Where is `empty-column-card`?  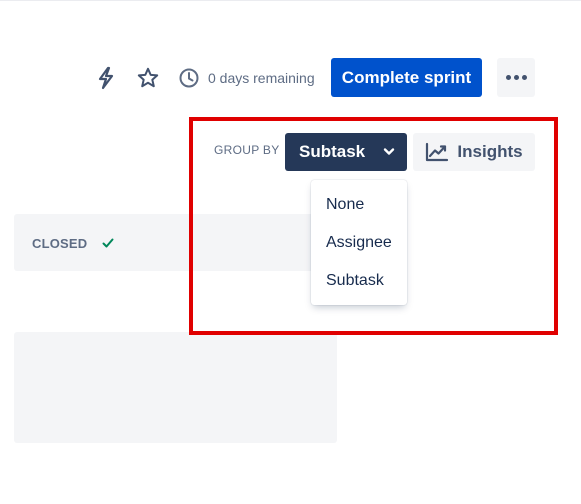 empty-column-card is located at coordinates (175, 387).